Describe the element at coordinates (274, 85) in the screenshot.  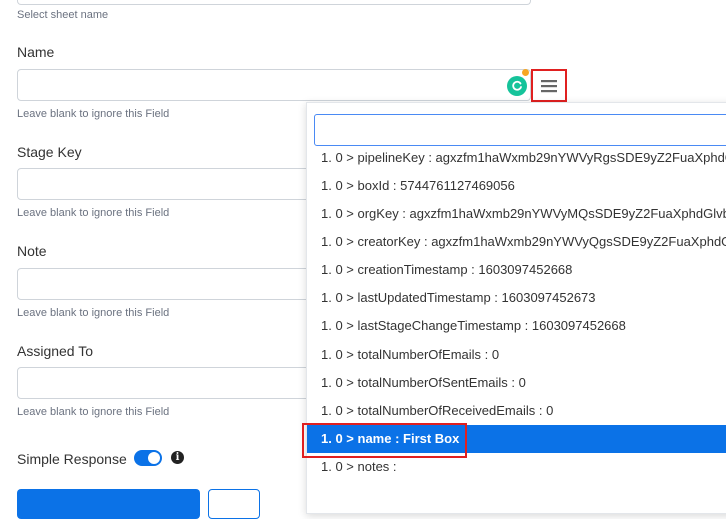
I see `name-field` at that location.